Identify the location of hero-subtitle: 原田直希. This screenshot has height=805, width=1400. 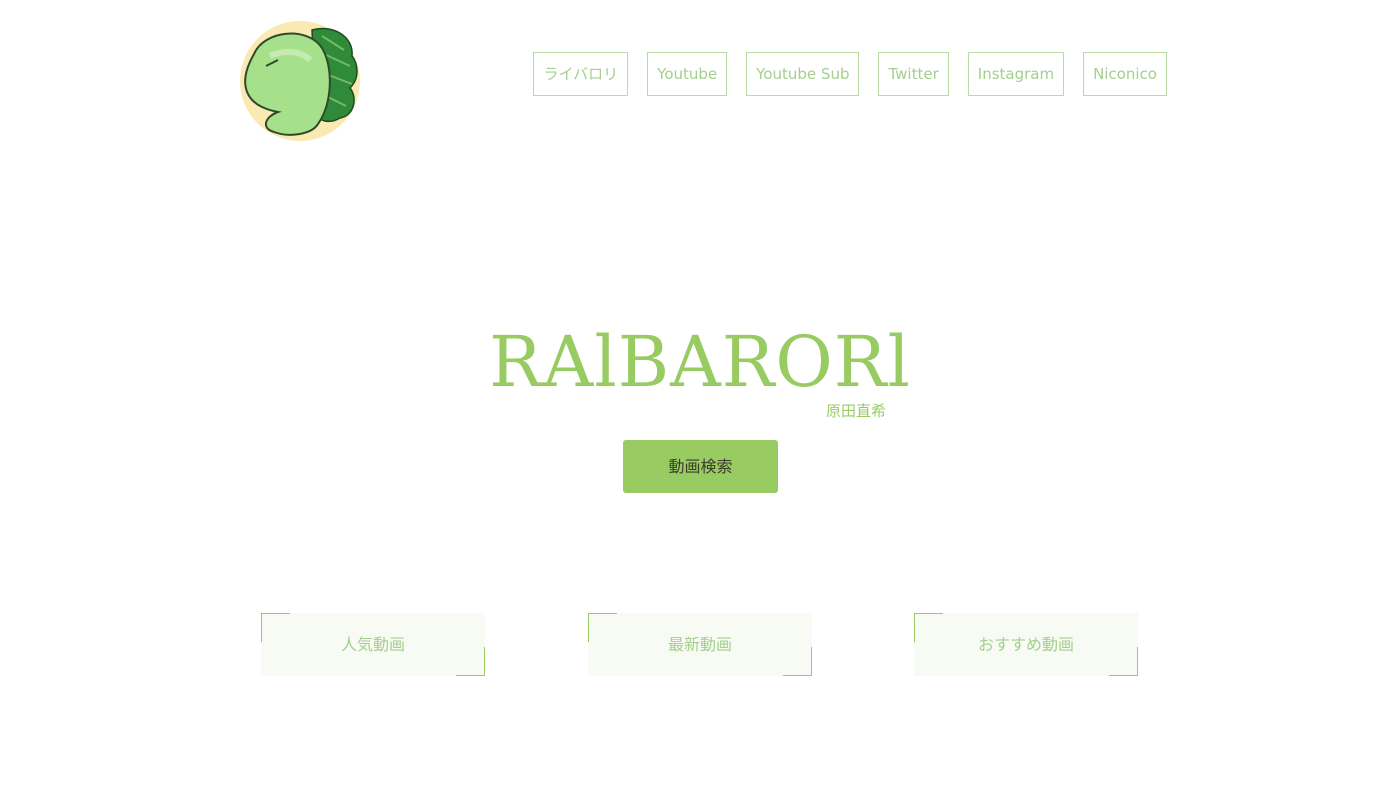
(856, 411).